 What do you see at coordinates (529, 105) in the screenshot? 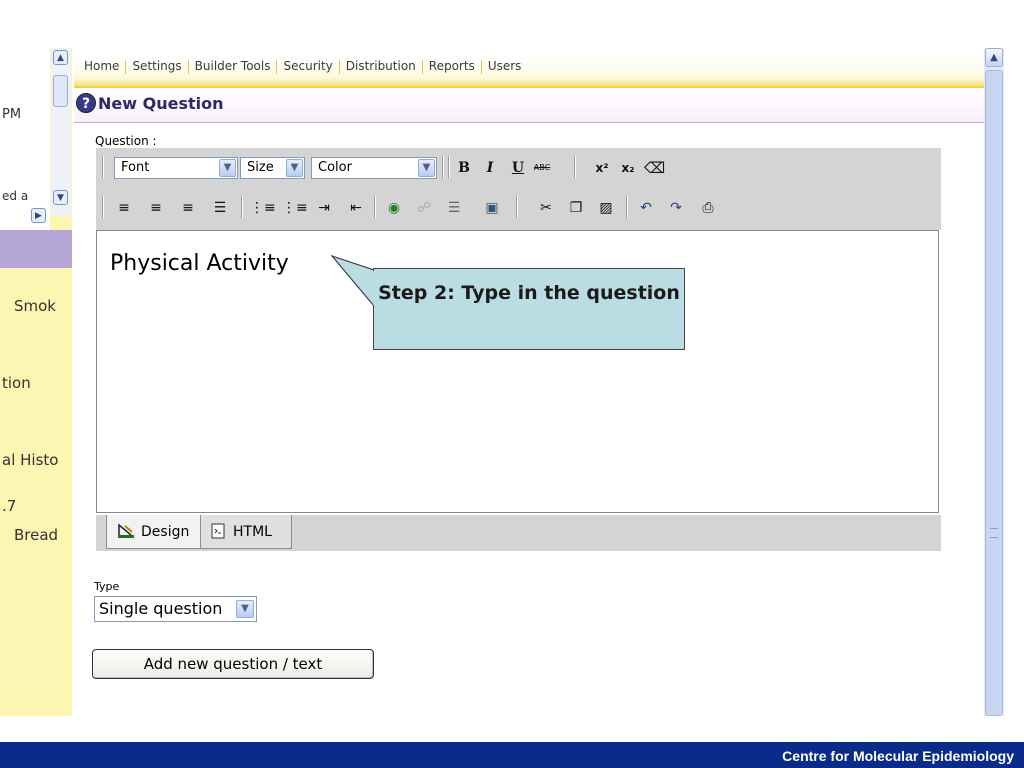
I see `new-question-header: ? New Question` at bounding box center [529, 105].